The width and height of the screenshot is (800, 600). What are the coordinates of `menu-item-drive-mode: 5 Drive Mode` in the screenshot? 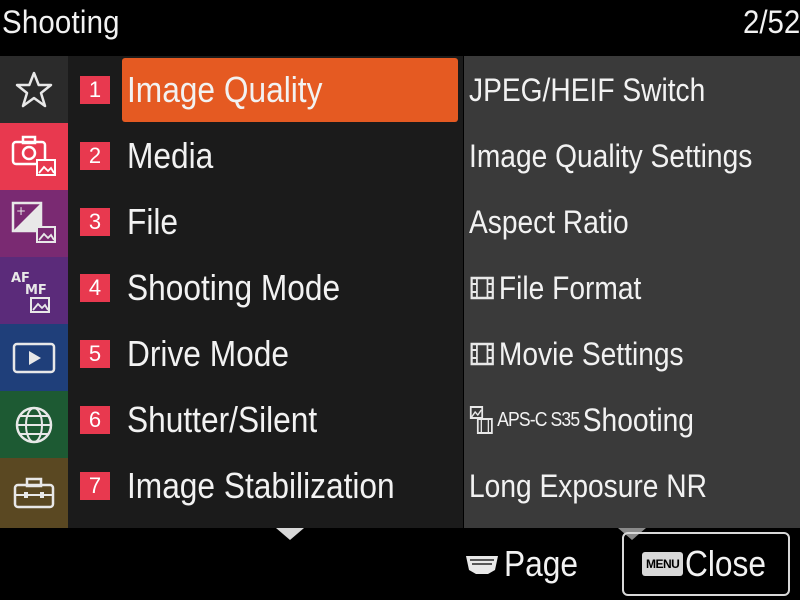 It's located at (265, 353).